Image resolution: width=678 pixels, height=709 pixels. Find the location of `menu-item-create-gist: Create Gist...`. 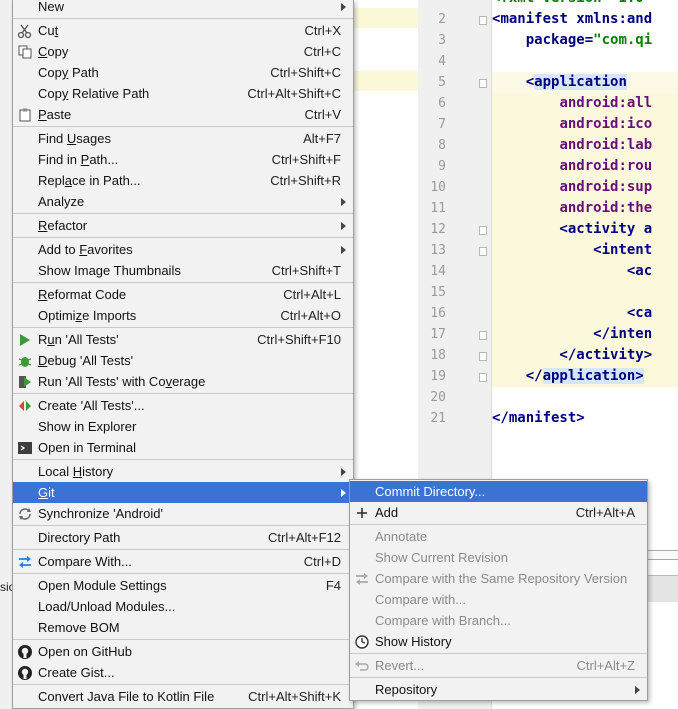

menu-item-create-gist: Create Gist... is located at coordinates (183, 672).